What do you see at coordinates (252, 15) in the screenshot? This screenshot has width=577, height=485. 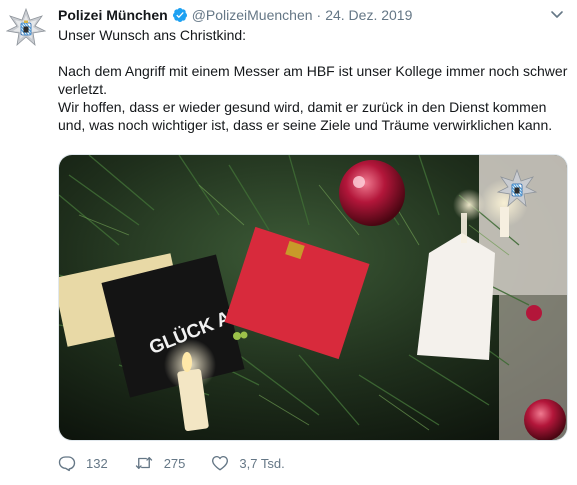 I see `author-handle: @PolizeiMuenchen` at bounding box center [252, 15].